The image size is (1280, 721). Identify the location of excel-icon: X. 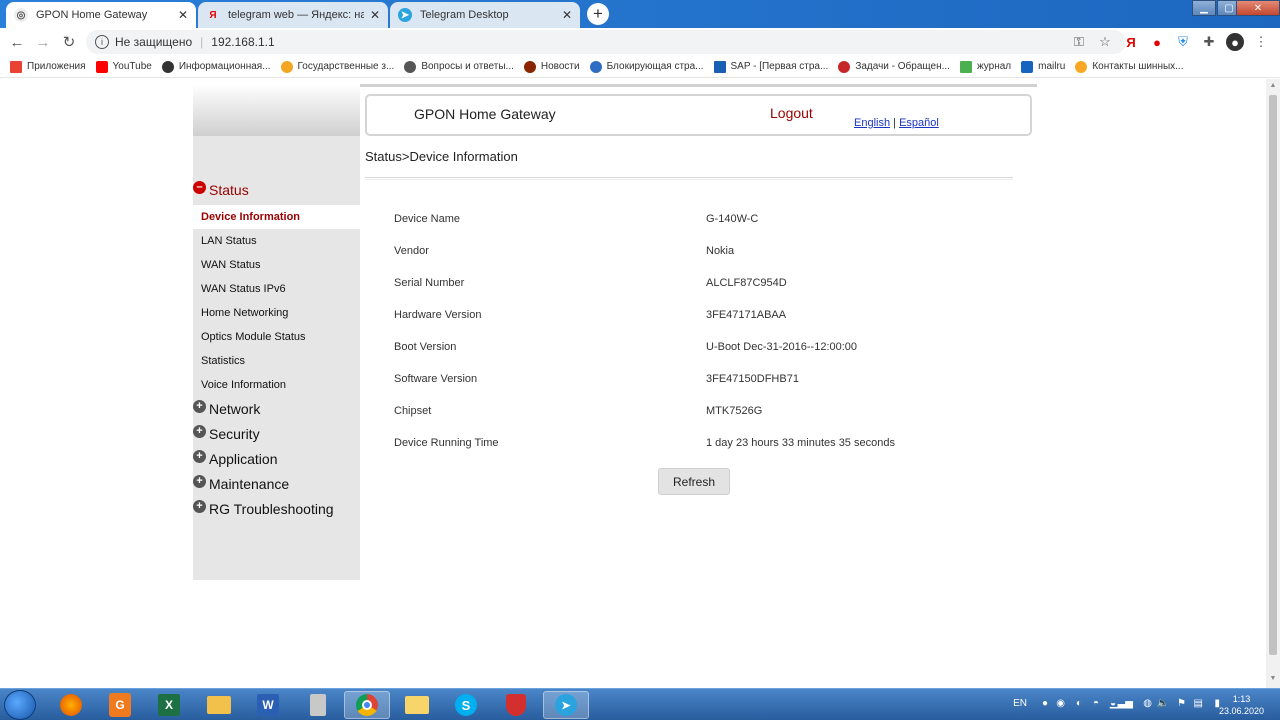
(169, 705).